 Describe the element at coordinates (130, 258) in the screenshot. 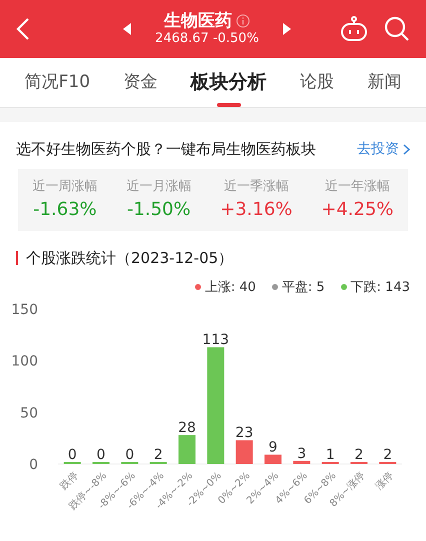

I see `stats-title: 个股涨跌统计（2023-12-05）` at that location.